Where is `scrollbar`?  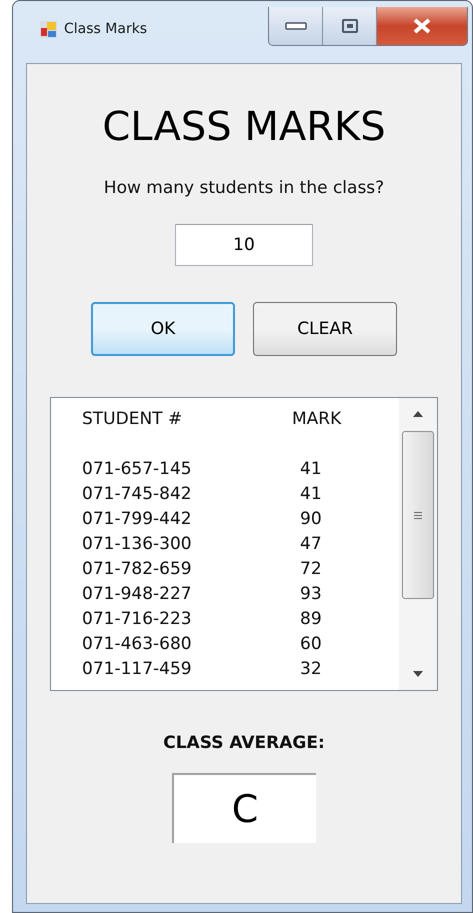
scrollbar is located at coordinates (418, 544).